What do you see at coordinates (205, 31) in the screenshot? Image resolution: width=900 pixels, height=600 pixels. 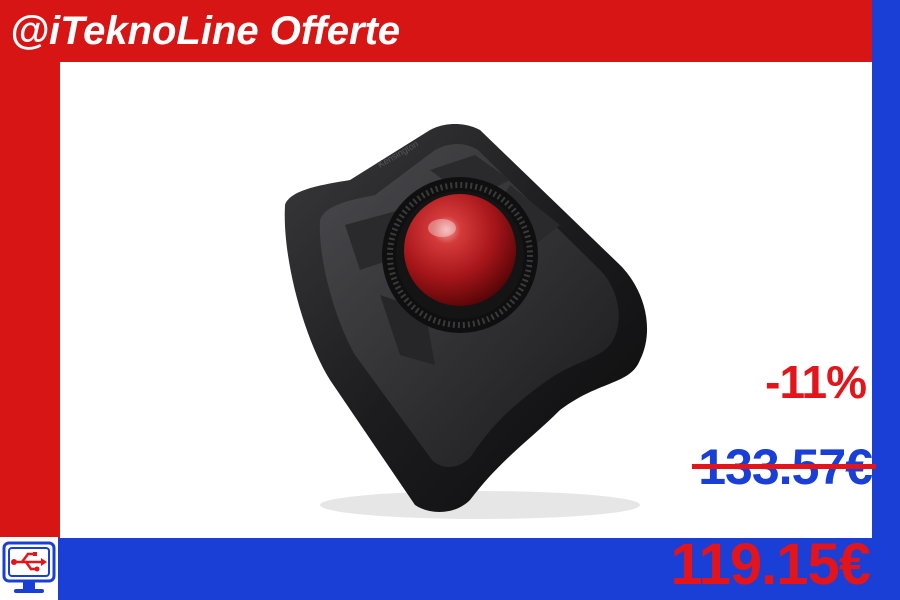 I see `brand-title: @iTeknoLine Offerte` at bounding box center [205, 31].